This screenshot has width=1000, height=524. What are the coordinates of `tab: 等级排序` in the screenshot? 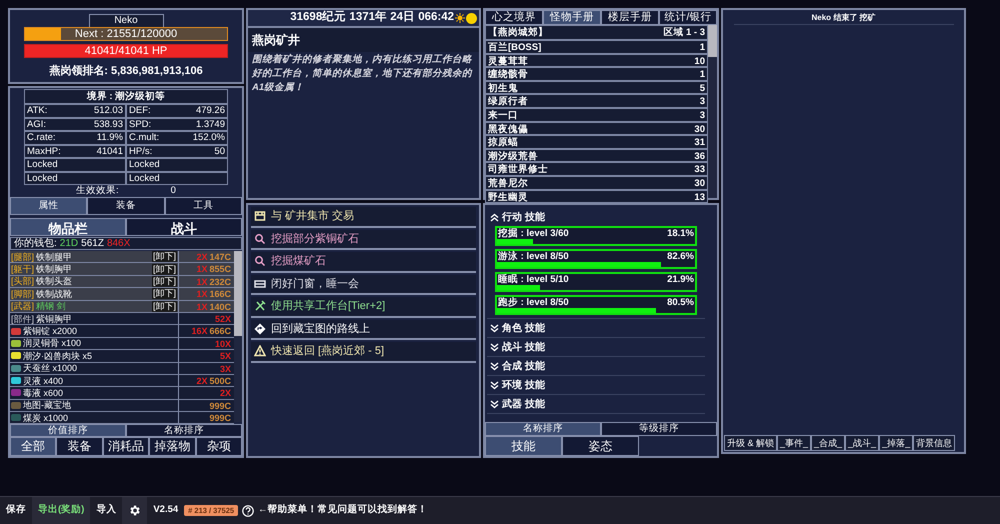 It's located at (659, 429).